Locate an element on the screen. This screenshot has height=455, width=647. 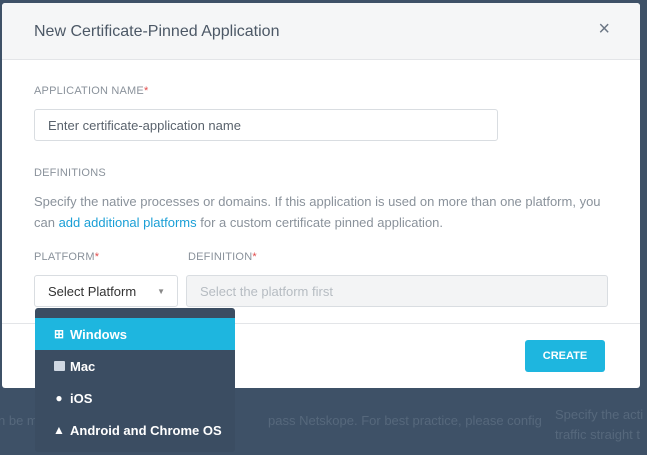
platform-select: Select Platform ▼ is located at coordinates (106, 291).